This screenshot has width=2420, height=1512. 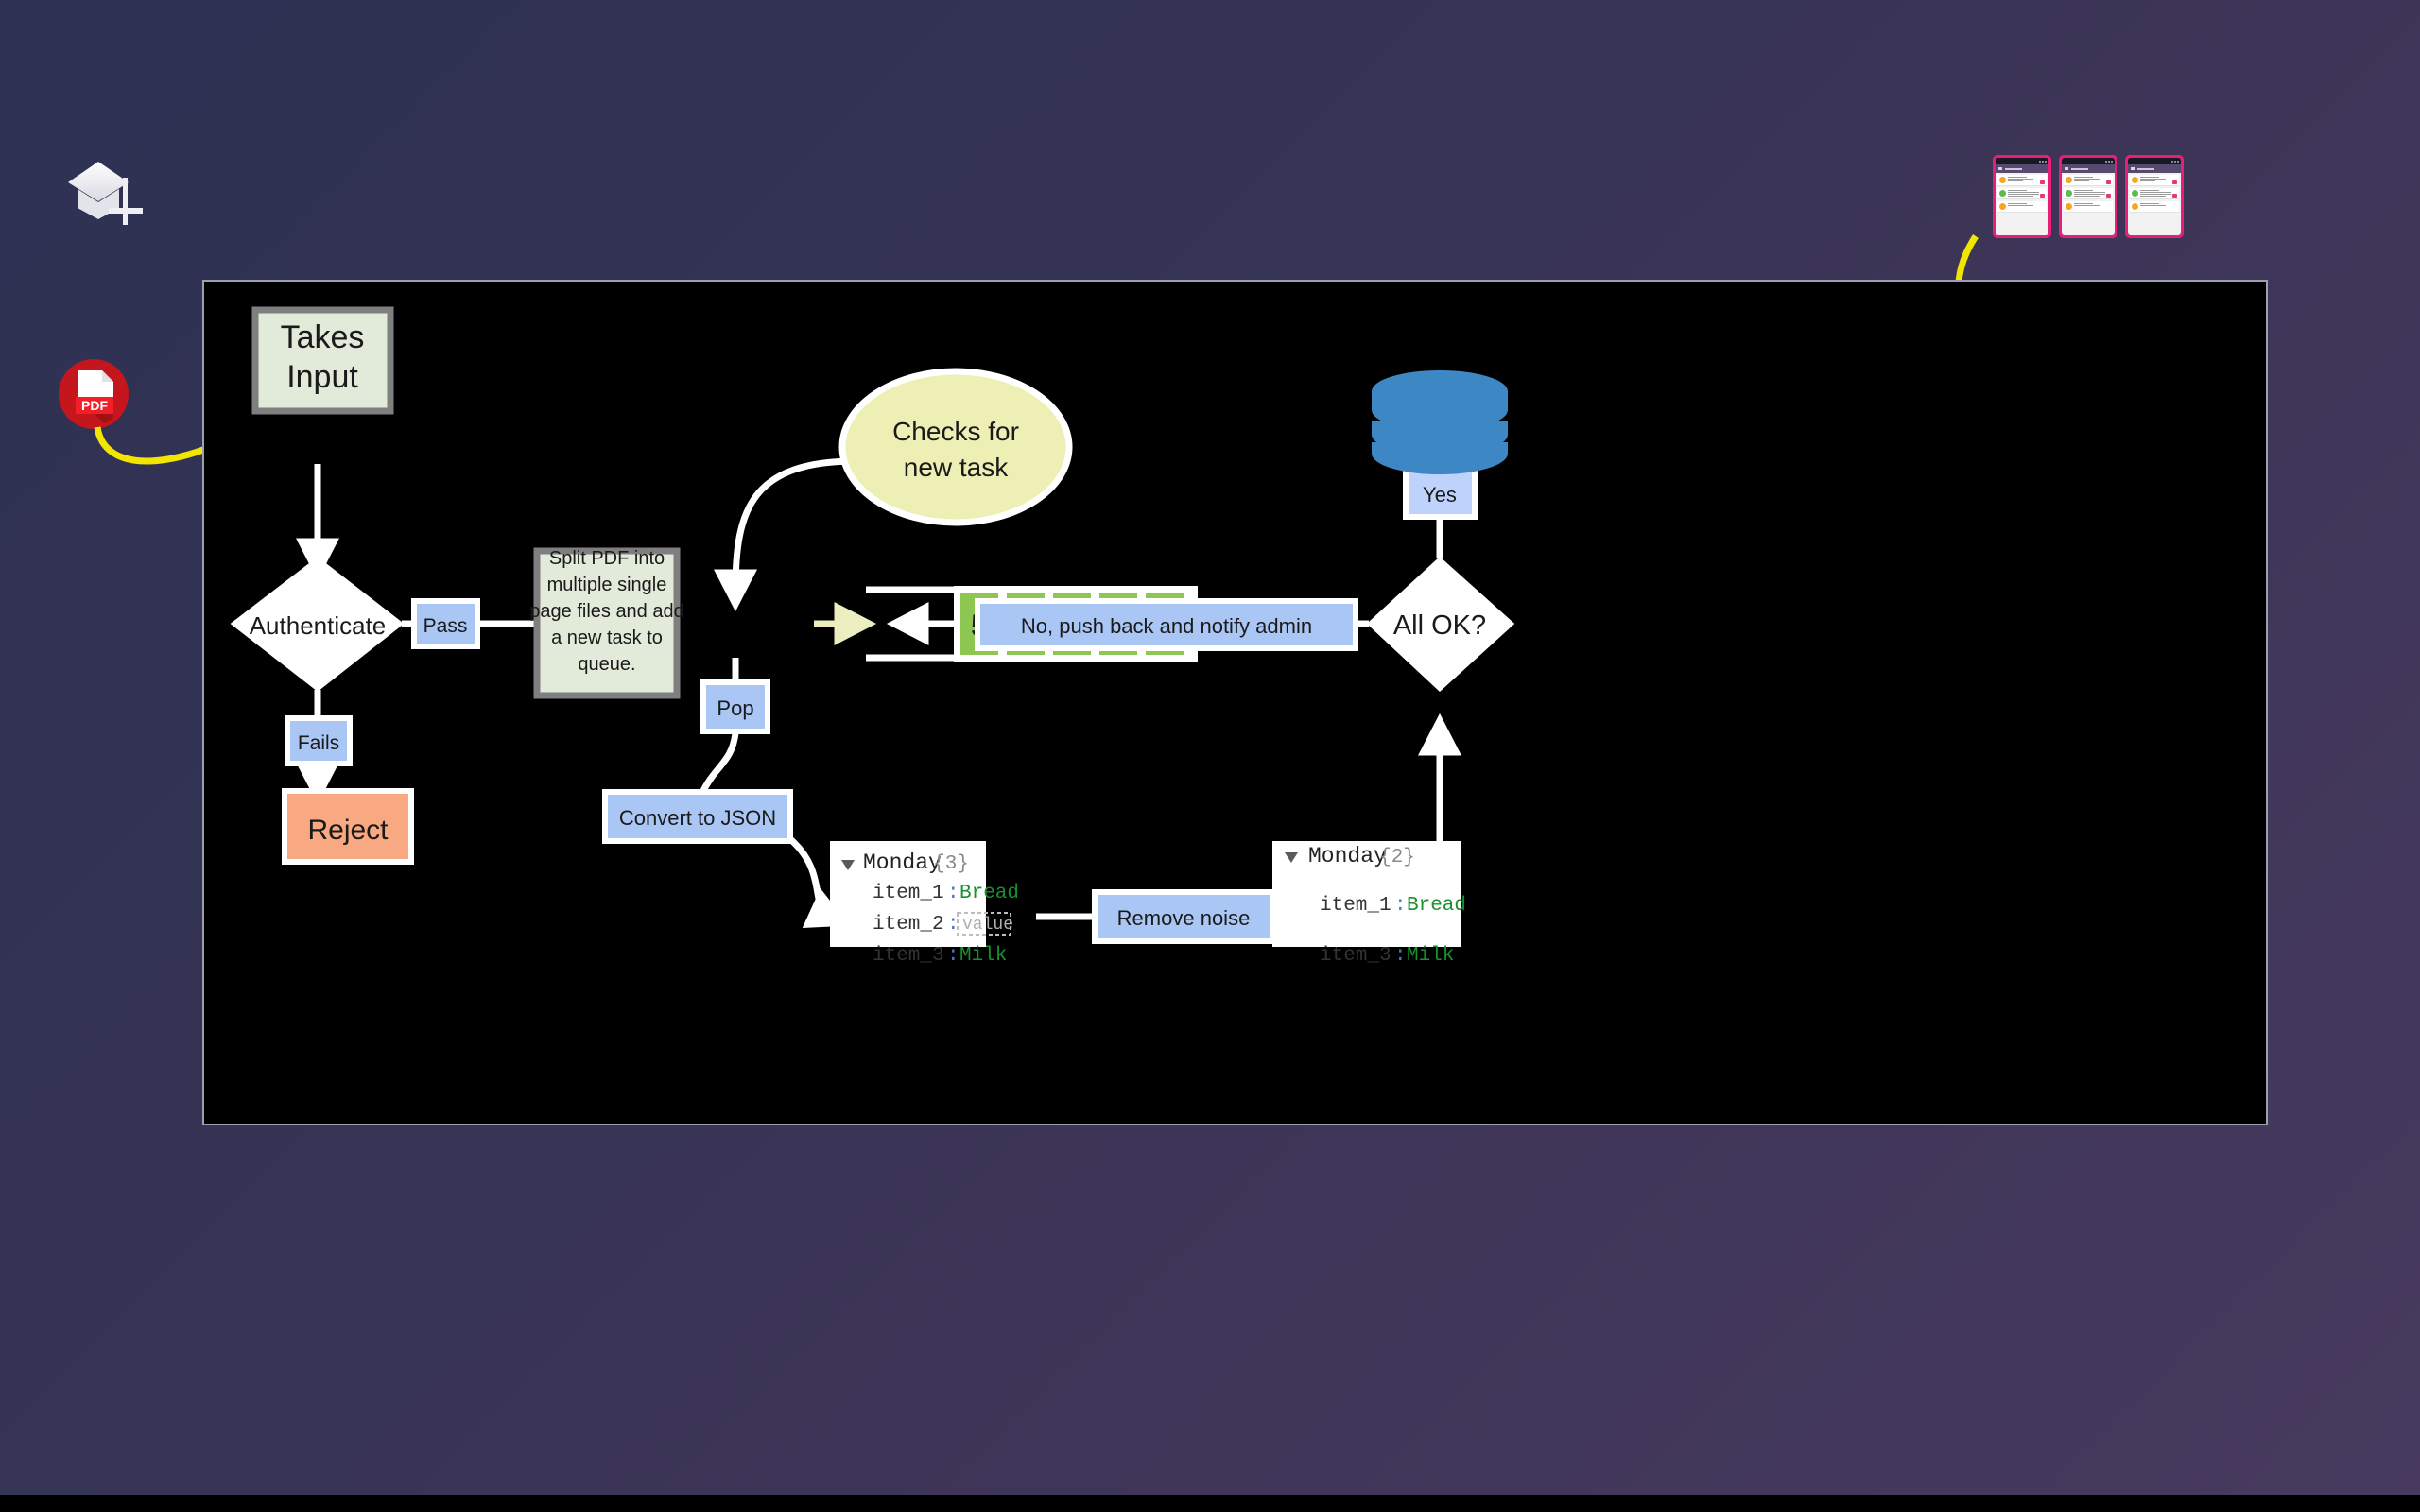 I want to click on split-pdf-line-1: Split PDF into, so click(x=607, y=558).